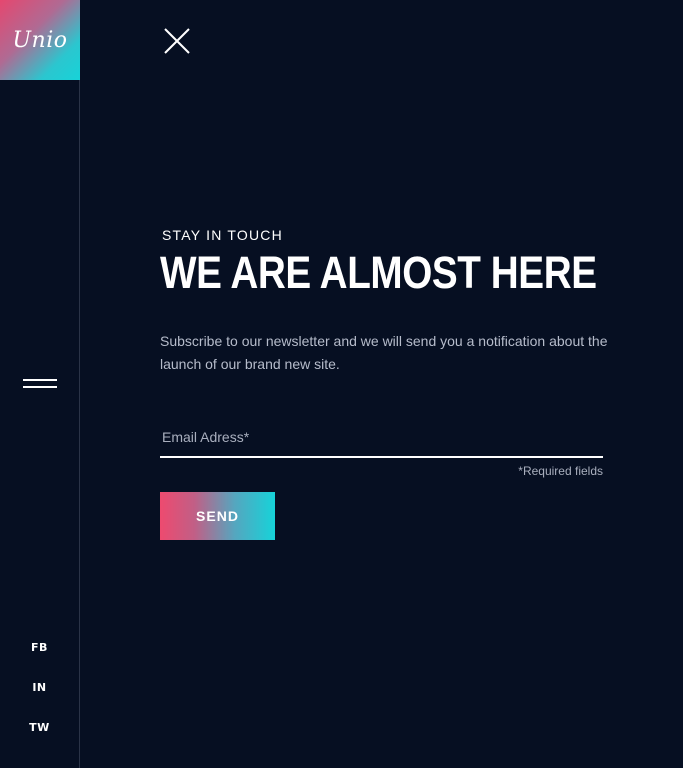 This screenshot has width=683, height=768. Describe the element at coordinates (378, 272) in the screenshot. I see `page-title: WE ARE ALMOST HERE` at that location.